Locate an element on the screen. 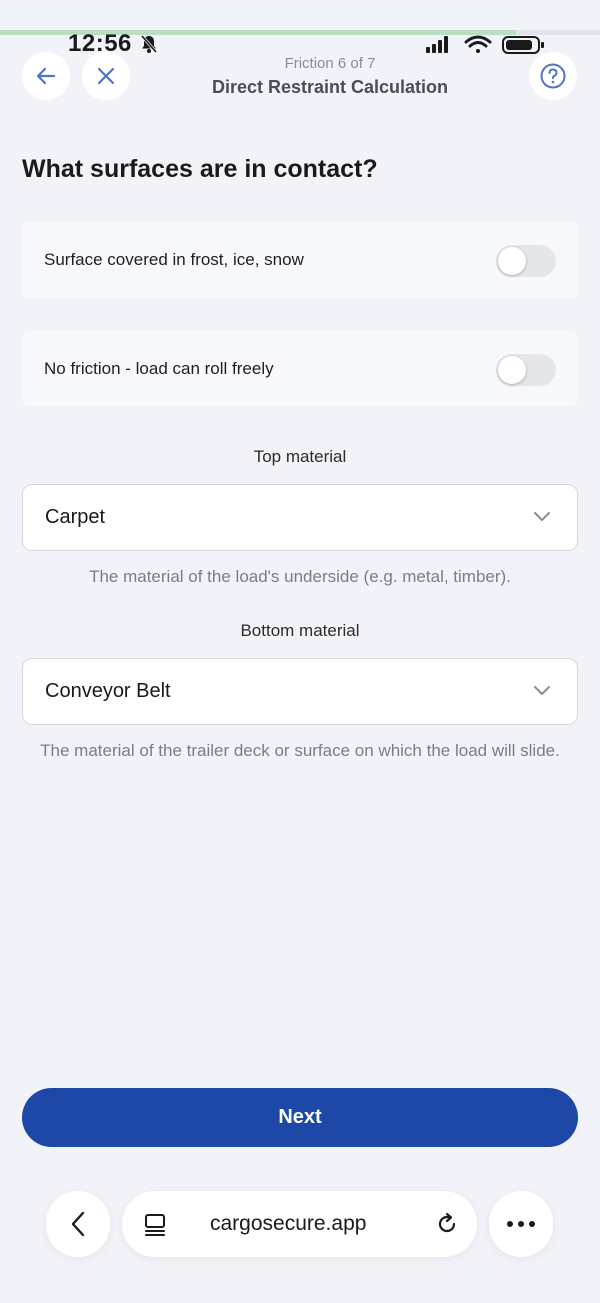 The height and width of the screenshot is (1303, 600). signal-icon is located at coordinates (437, 44).